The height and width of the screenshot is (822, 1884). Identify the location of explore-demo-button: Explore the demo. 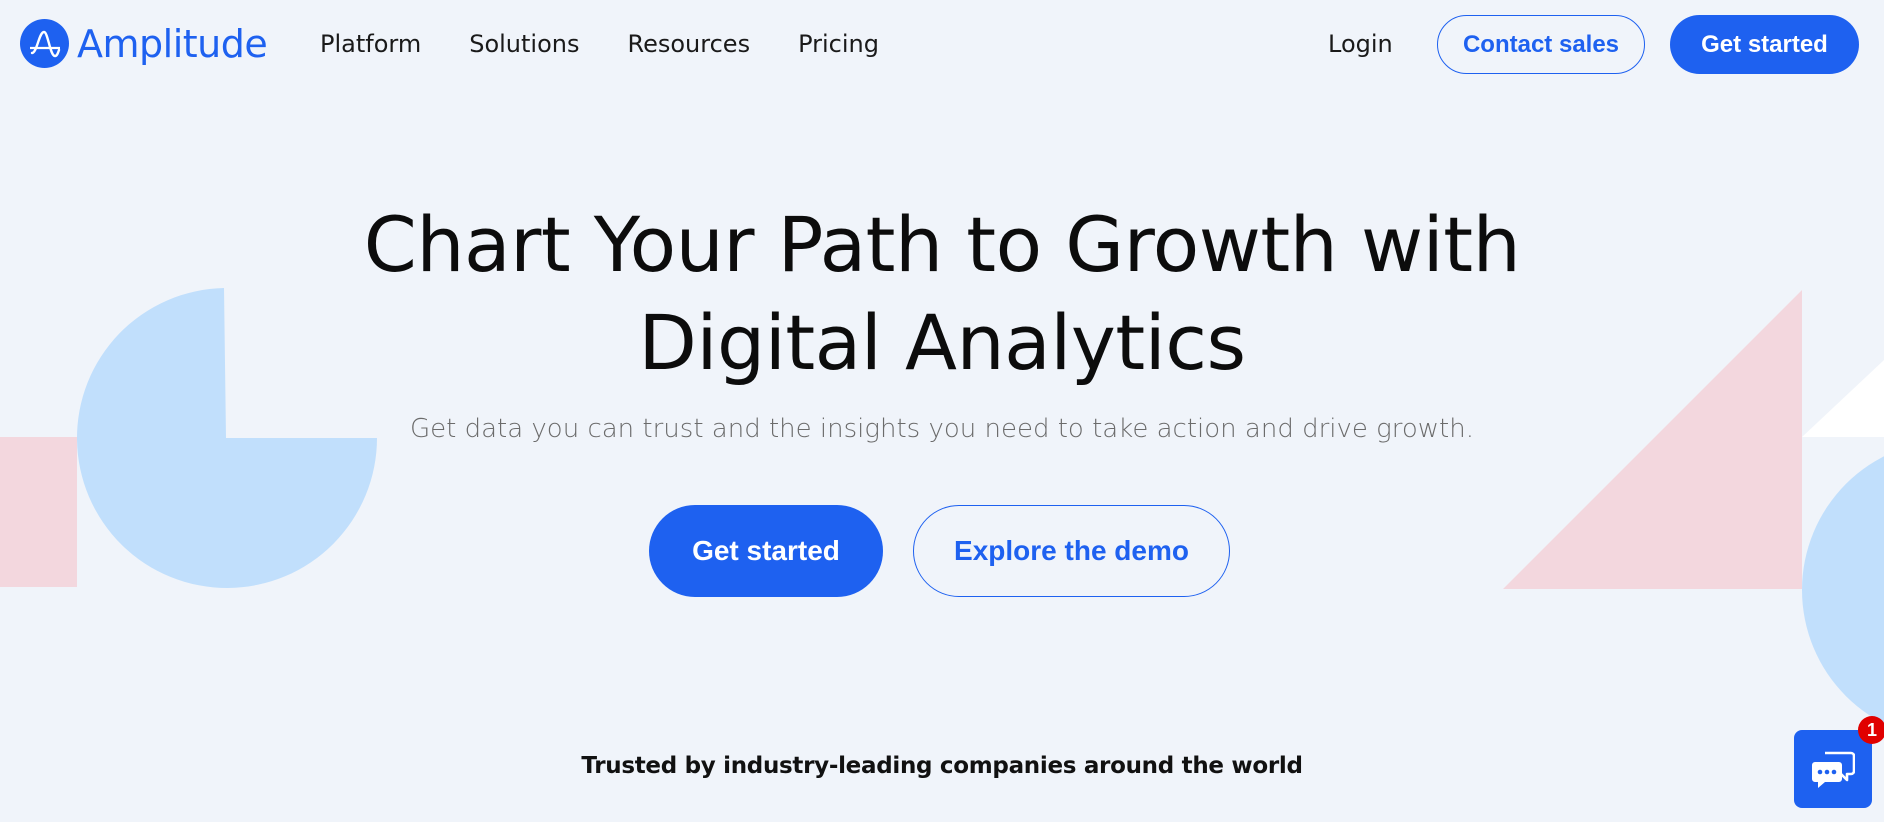
(1071, 551).